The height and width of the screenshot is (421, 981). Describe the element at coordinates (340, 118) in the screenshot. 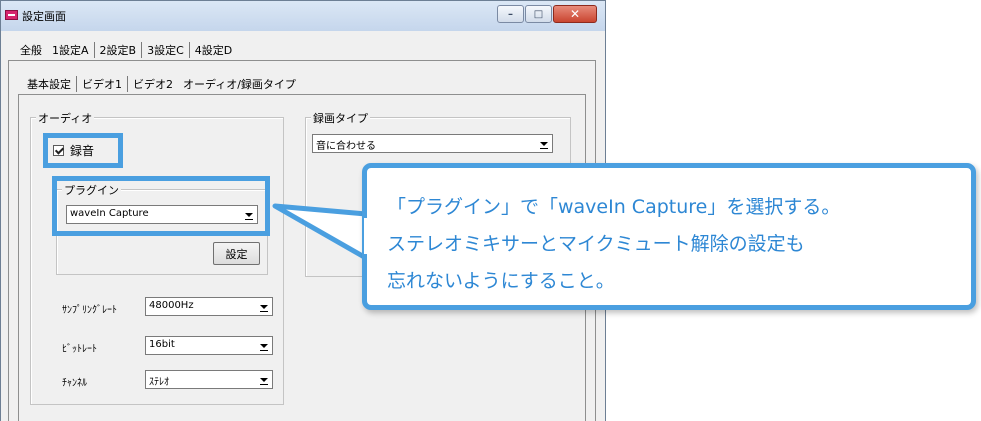

I see `record-type-group-label: 録画タイプ` at that location.